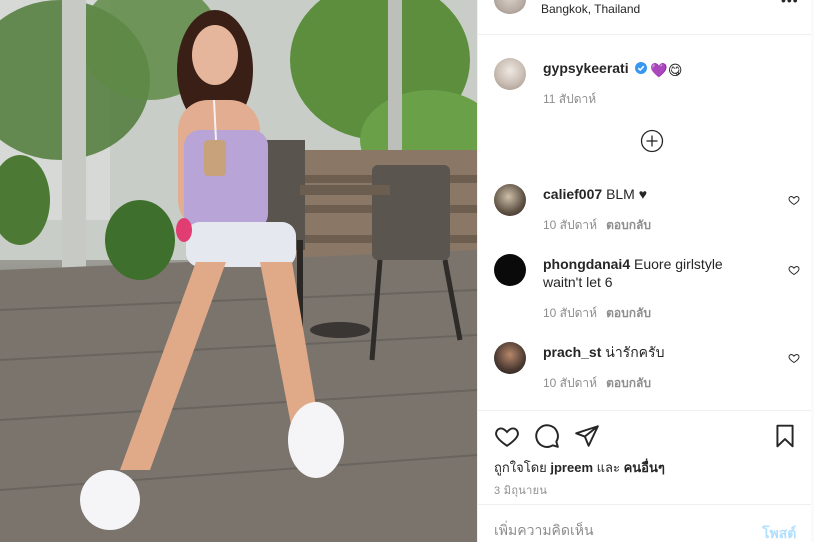  I want to click on comment-body: BLM ♥, so click(627, 194).